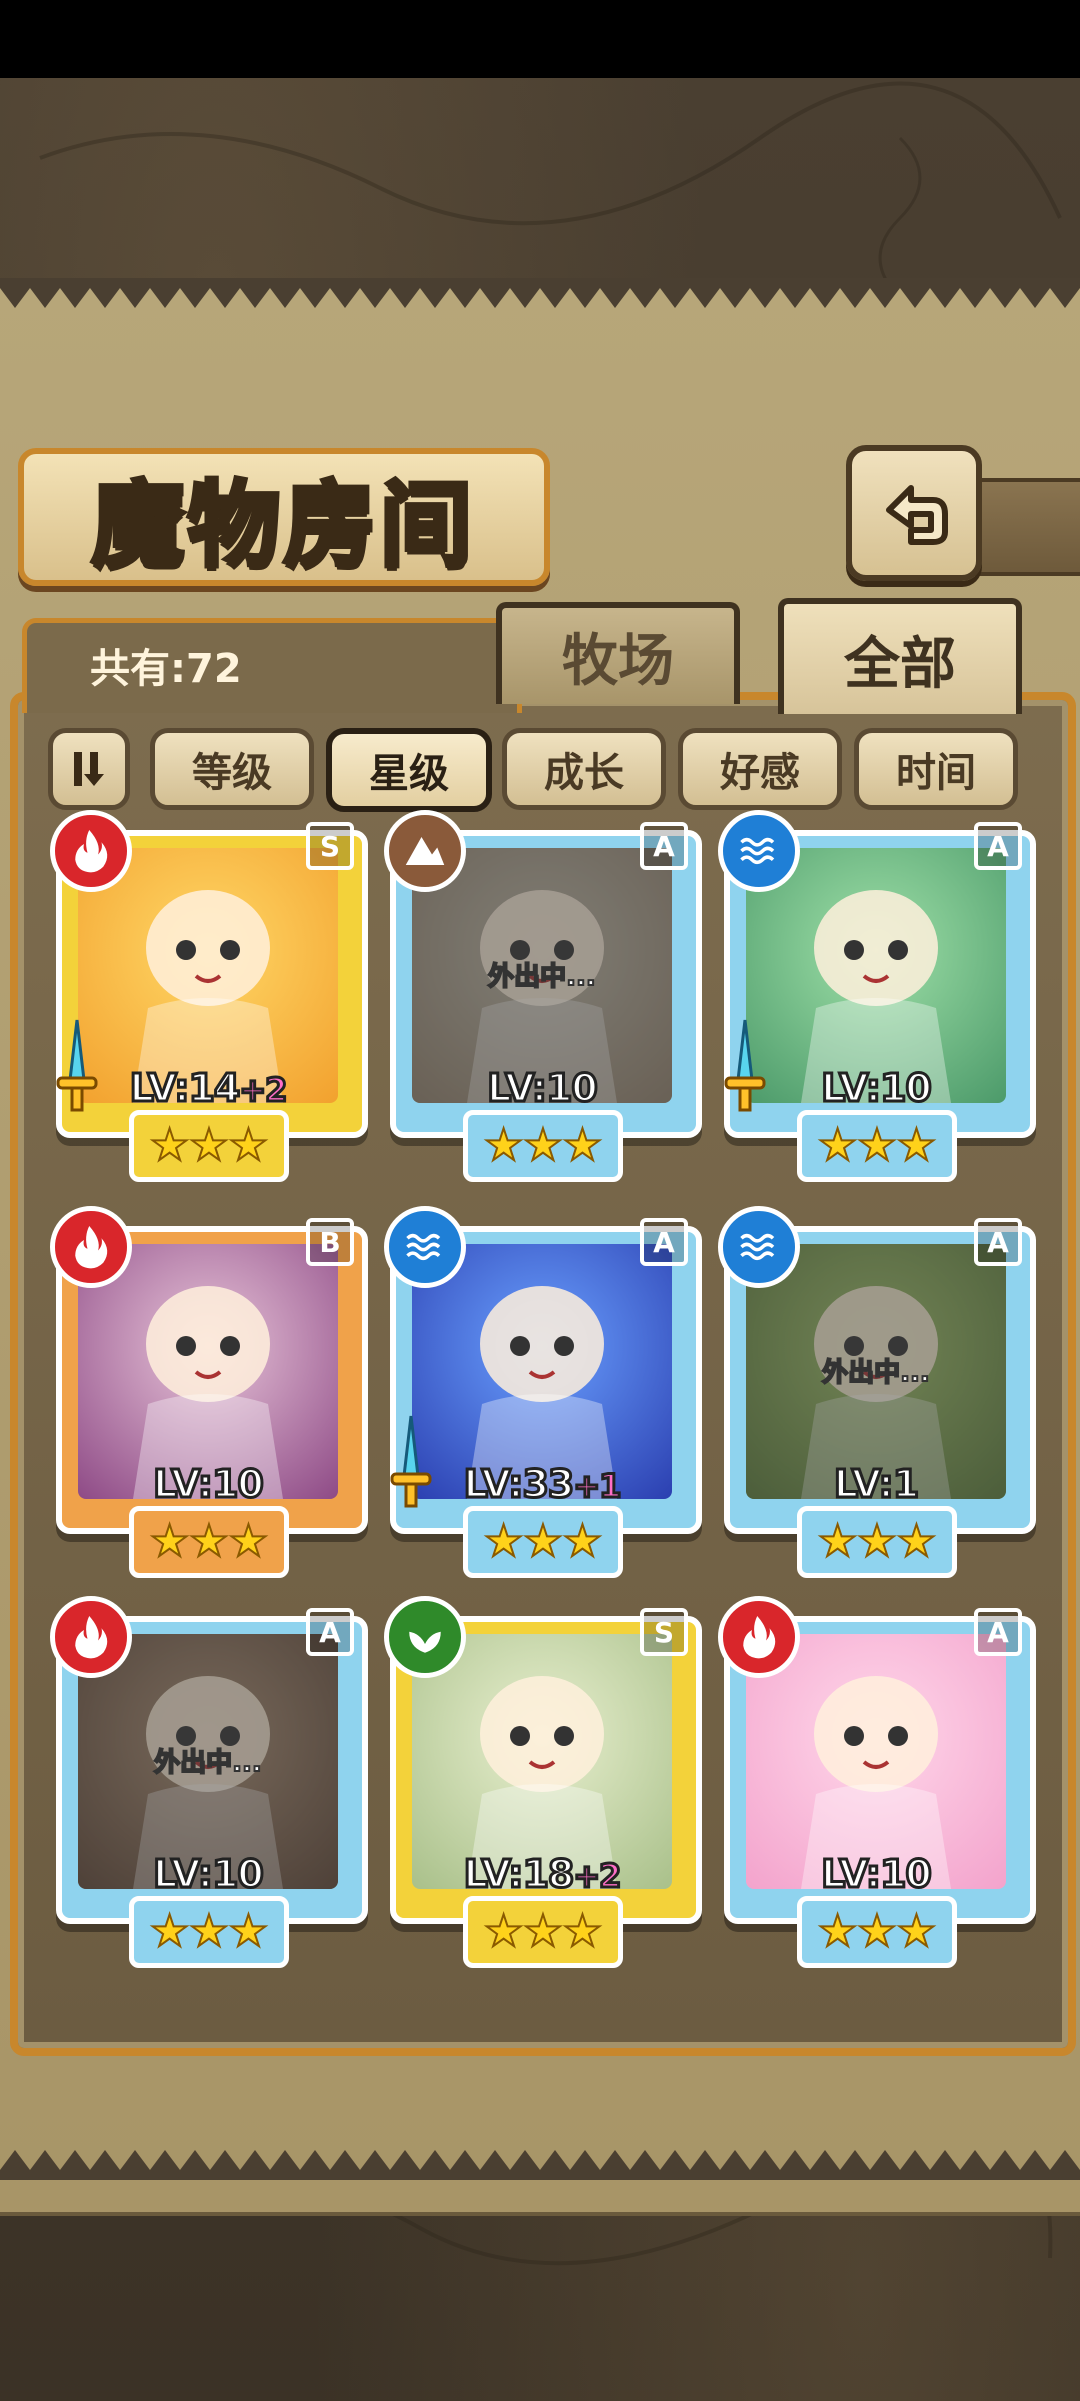  Describe the element at coordinates (166, 669) in the screenshot. I see `monster-count: 共有:72` at that location.